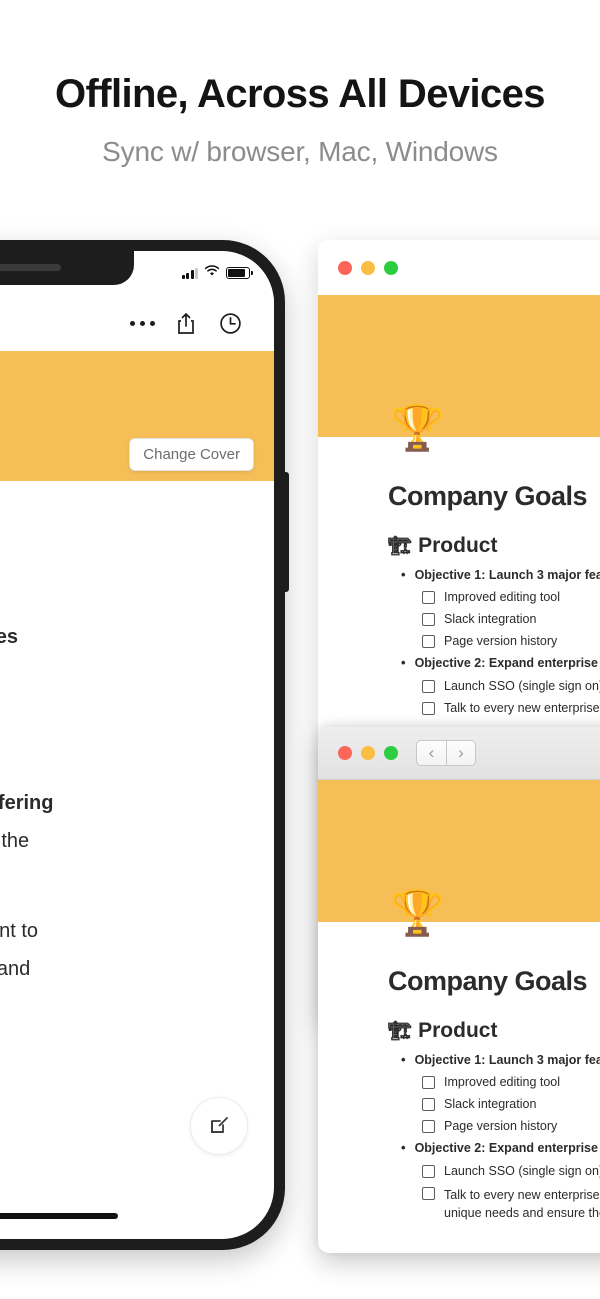  I want to click on phone-notch, so click(67, 268).